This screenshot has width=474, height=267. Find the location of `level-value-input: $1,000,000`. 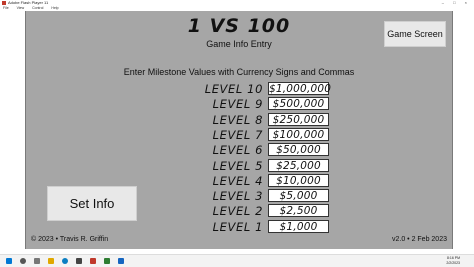

level-value-input: $1,000,000 is located at coordinates (299, 88).